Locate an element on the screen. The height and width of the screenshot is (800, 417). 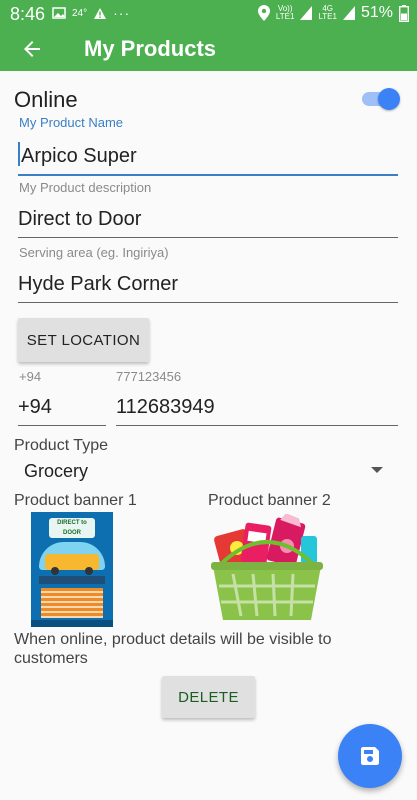
network-4g: 4G LTE1 is located at coordinates (327, 12).